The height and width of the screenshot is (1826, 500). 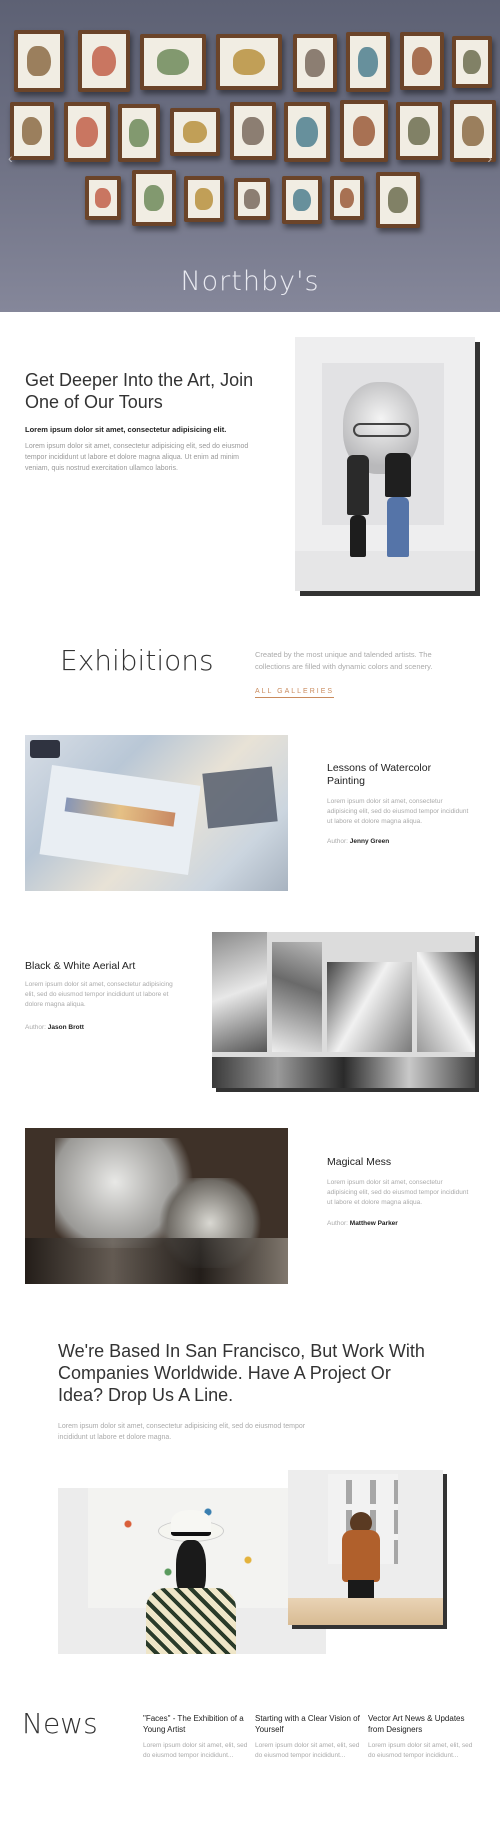 I want to click on aerial-art-image, so click(x=343, y=1010).